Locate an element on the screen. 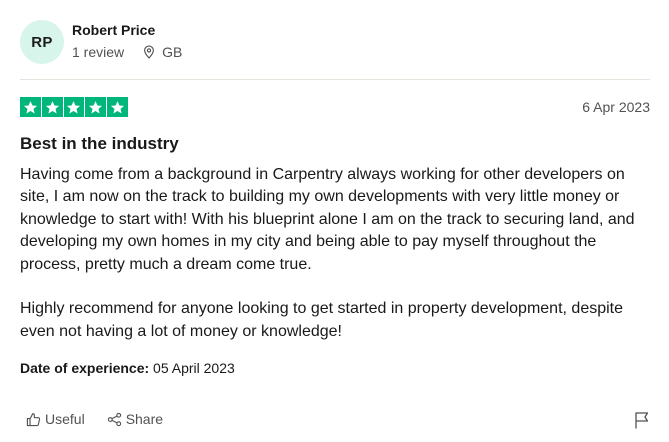 The width and height of the screenshot is (669, 442). review-title: Best in the industry is located at coordinates (99, 144).